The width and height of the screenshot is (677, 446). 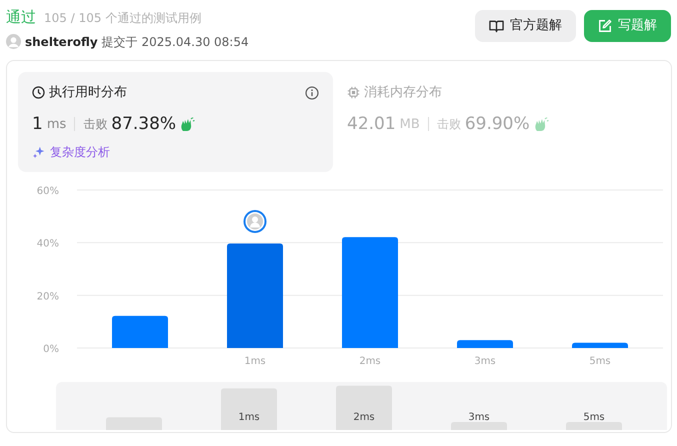 What do you see at coordinates (37, 124) in the screenshot?
I see `metric-value: 1` at bounding box center [37, 124].